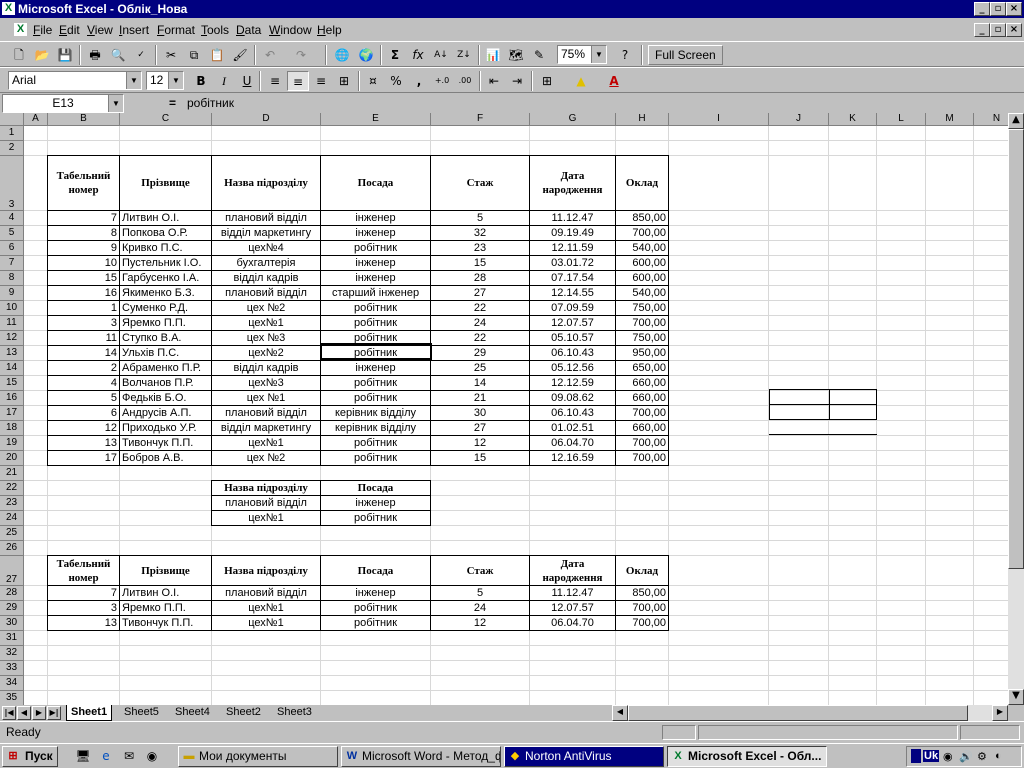  What do you see at coordinates (572, 278) in the screenshot?
I see `table1-cell: 07.17.54` at bounding box center [572, 278].